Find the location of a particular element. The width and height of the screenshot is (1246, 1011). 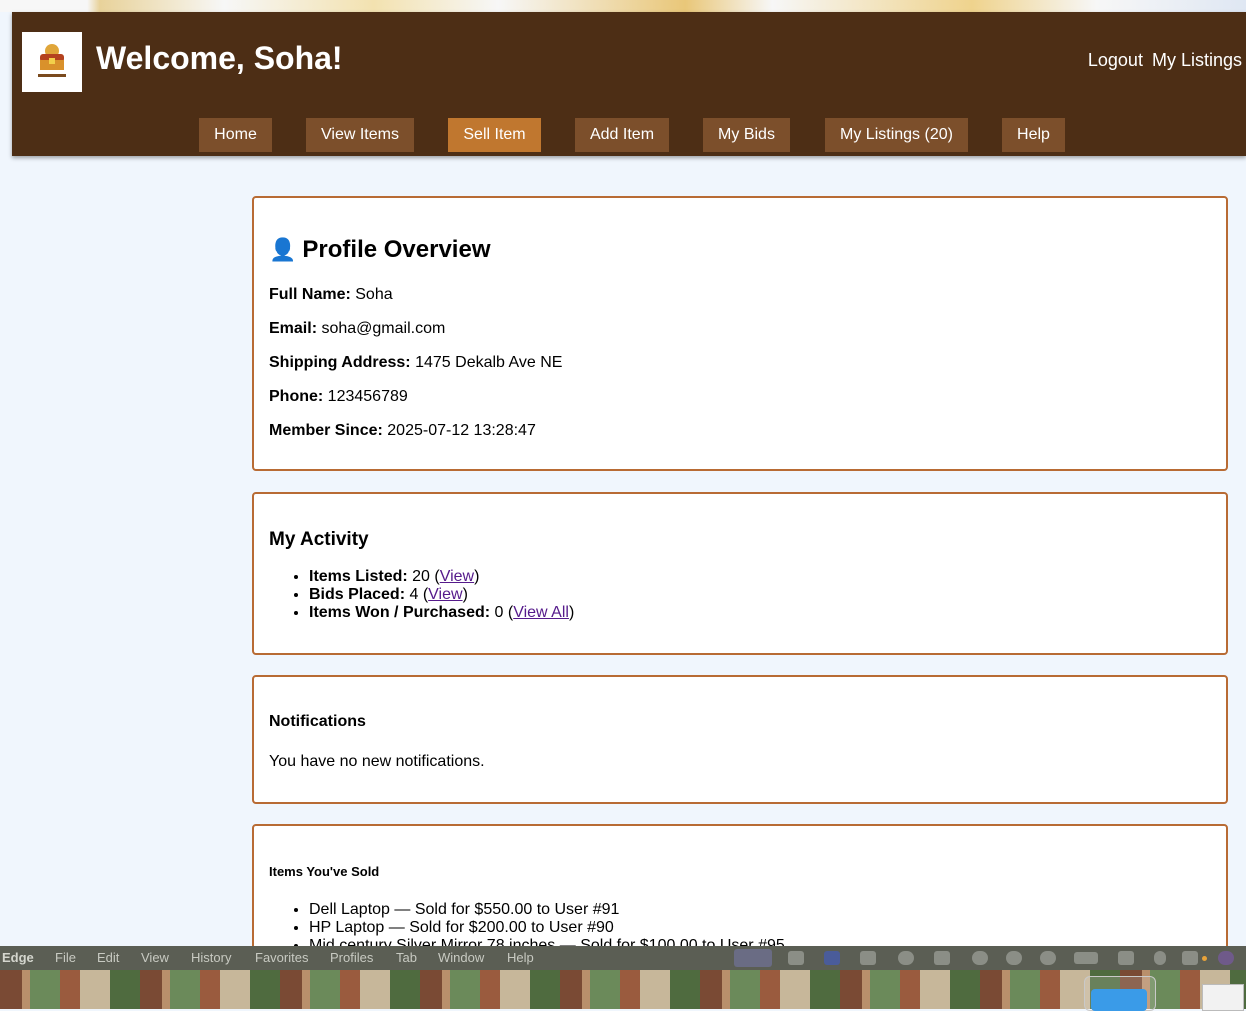

my-listings-link: My Listings is located at coordinates (1197, 60).